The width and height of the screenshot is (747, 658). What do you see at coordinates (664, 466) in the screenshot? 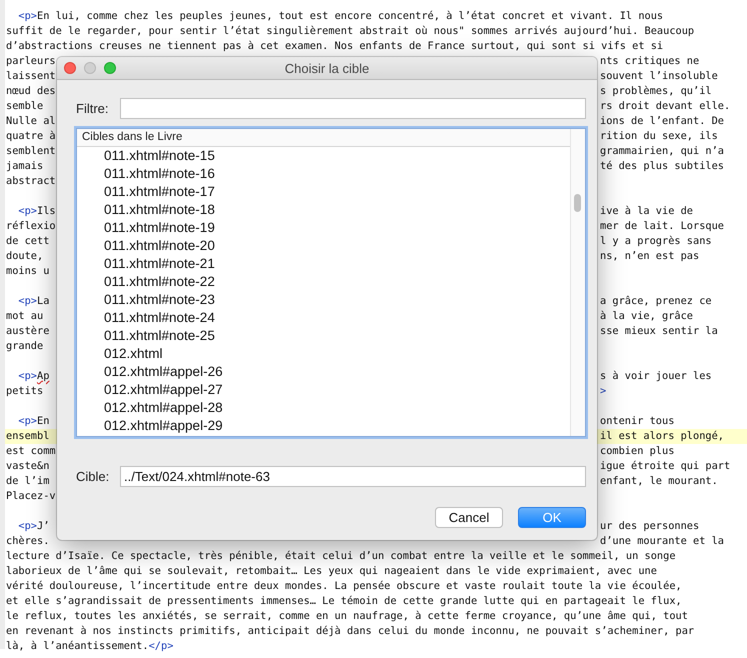
I see `code-text: igue étroite qui part` at bounding box center [664, 466].